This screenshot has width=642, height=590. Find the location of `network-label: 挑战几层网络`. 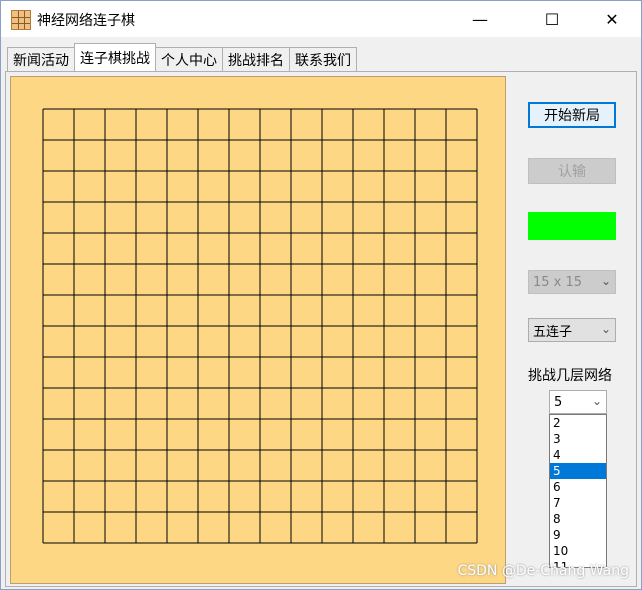

network-label: 挑战几层网络 is located at coordinates (570, 376).